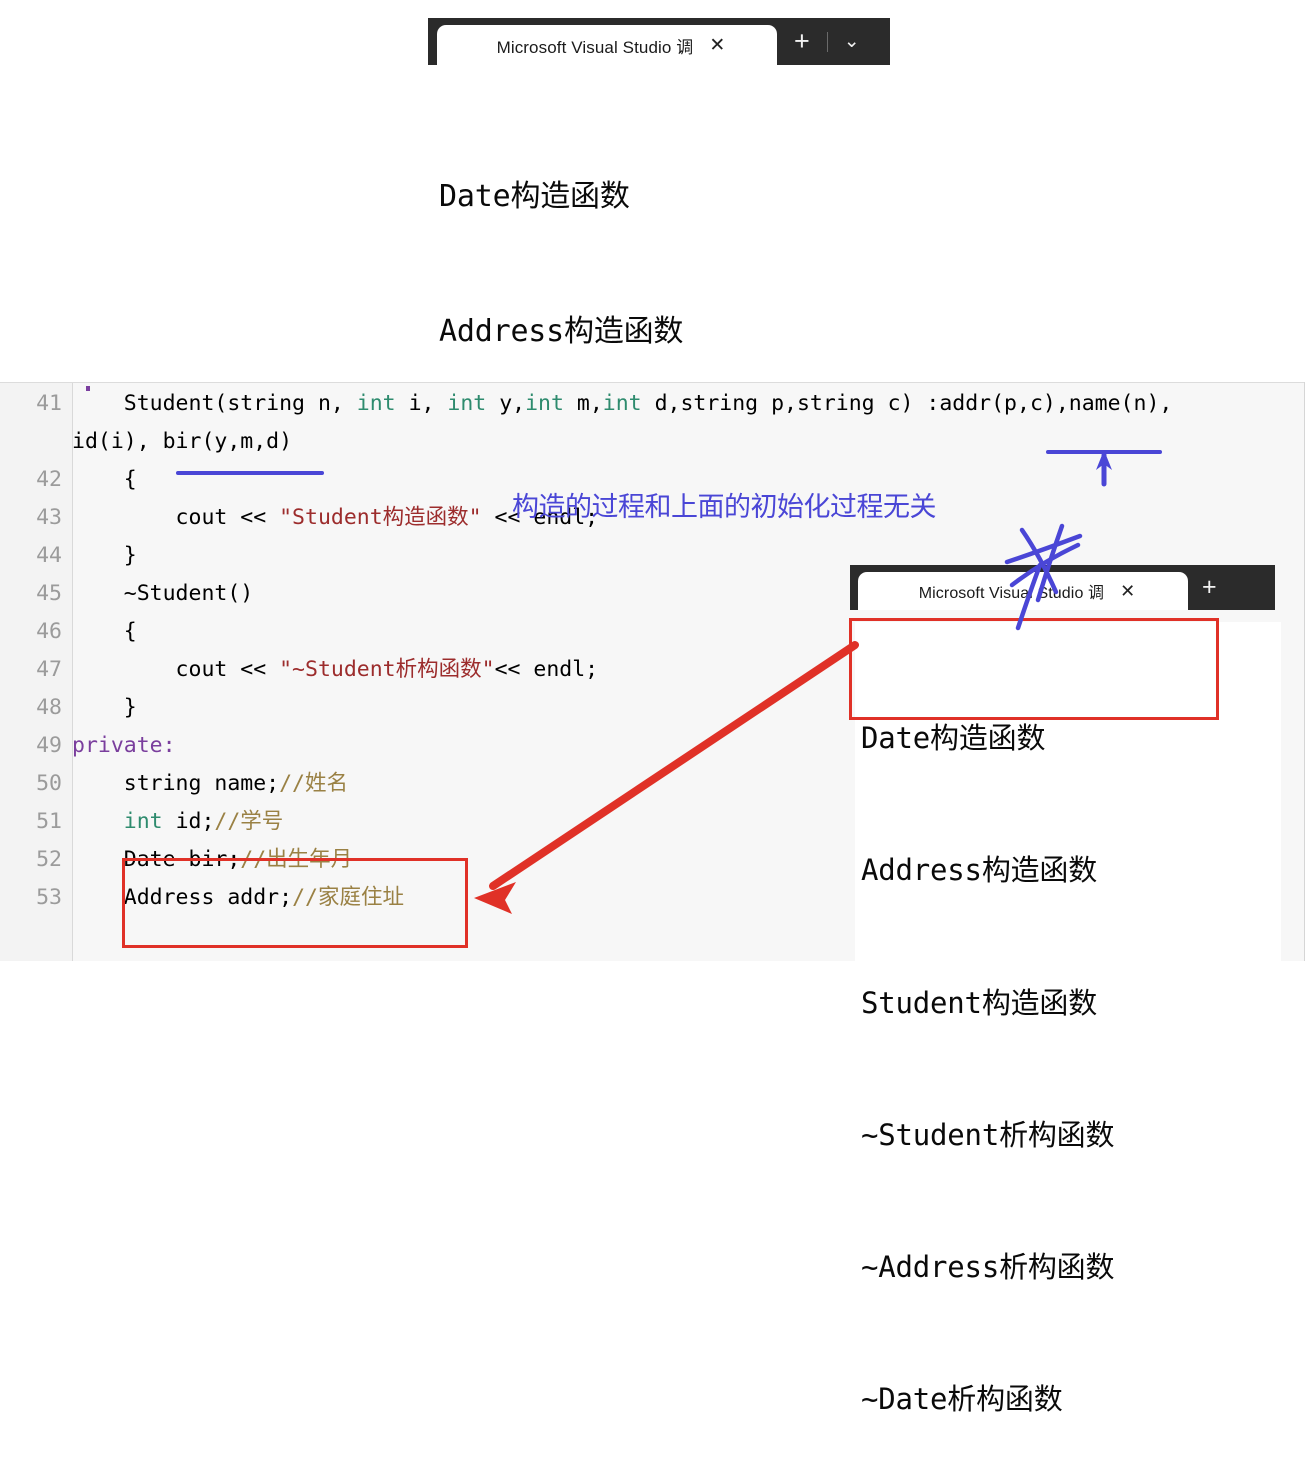 The height and width of the screenshot is (1465, 1305). I want to click on output-line: ~Student析构函数, so click(988, 1134).